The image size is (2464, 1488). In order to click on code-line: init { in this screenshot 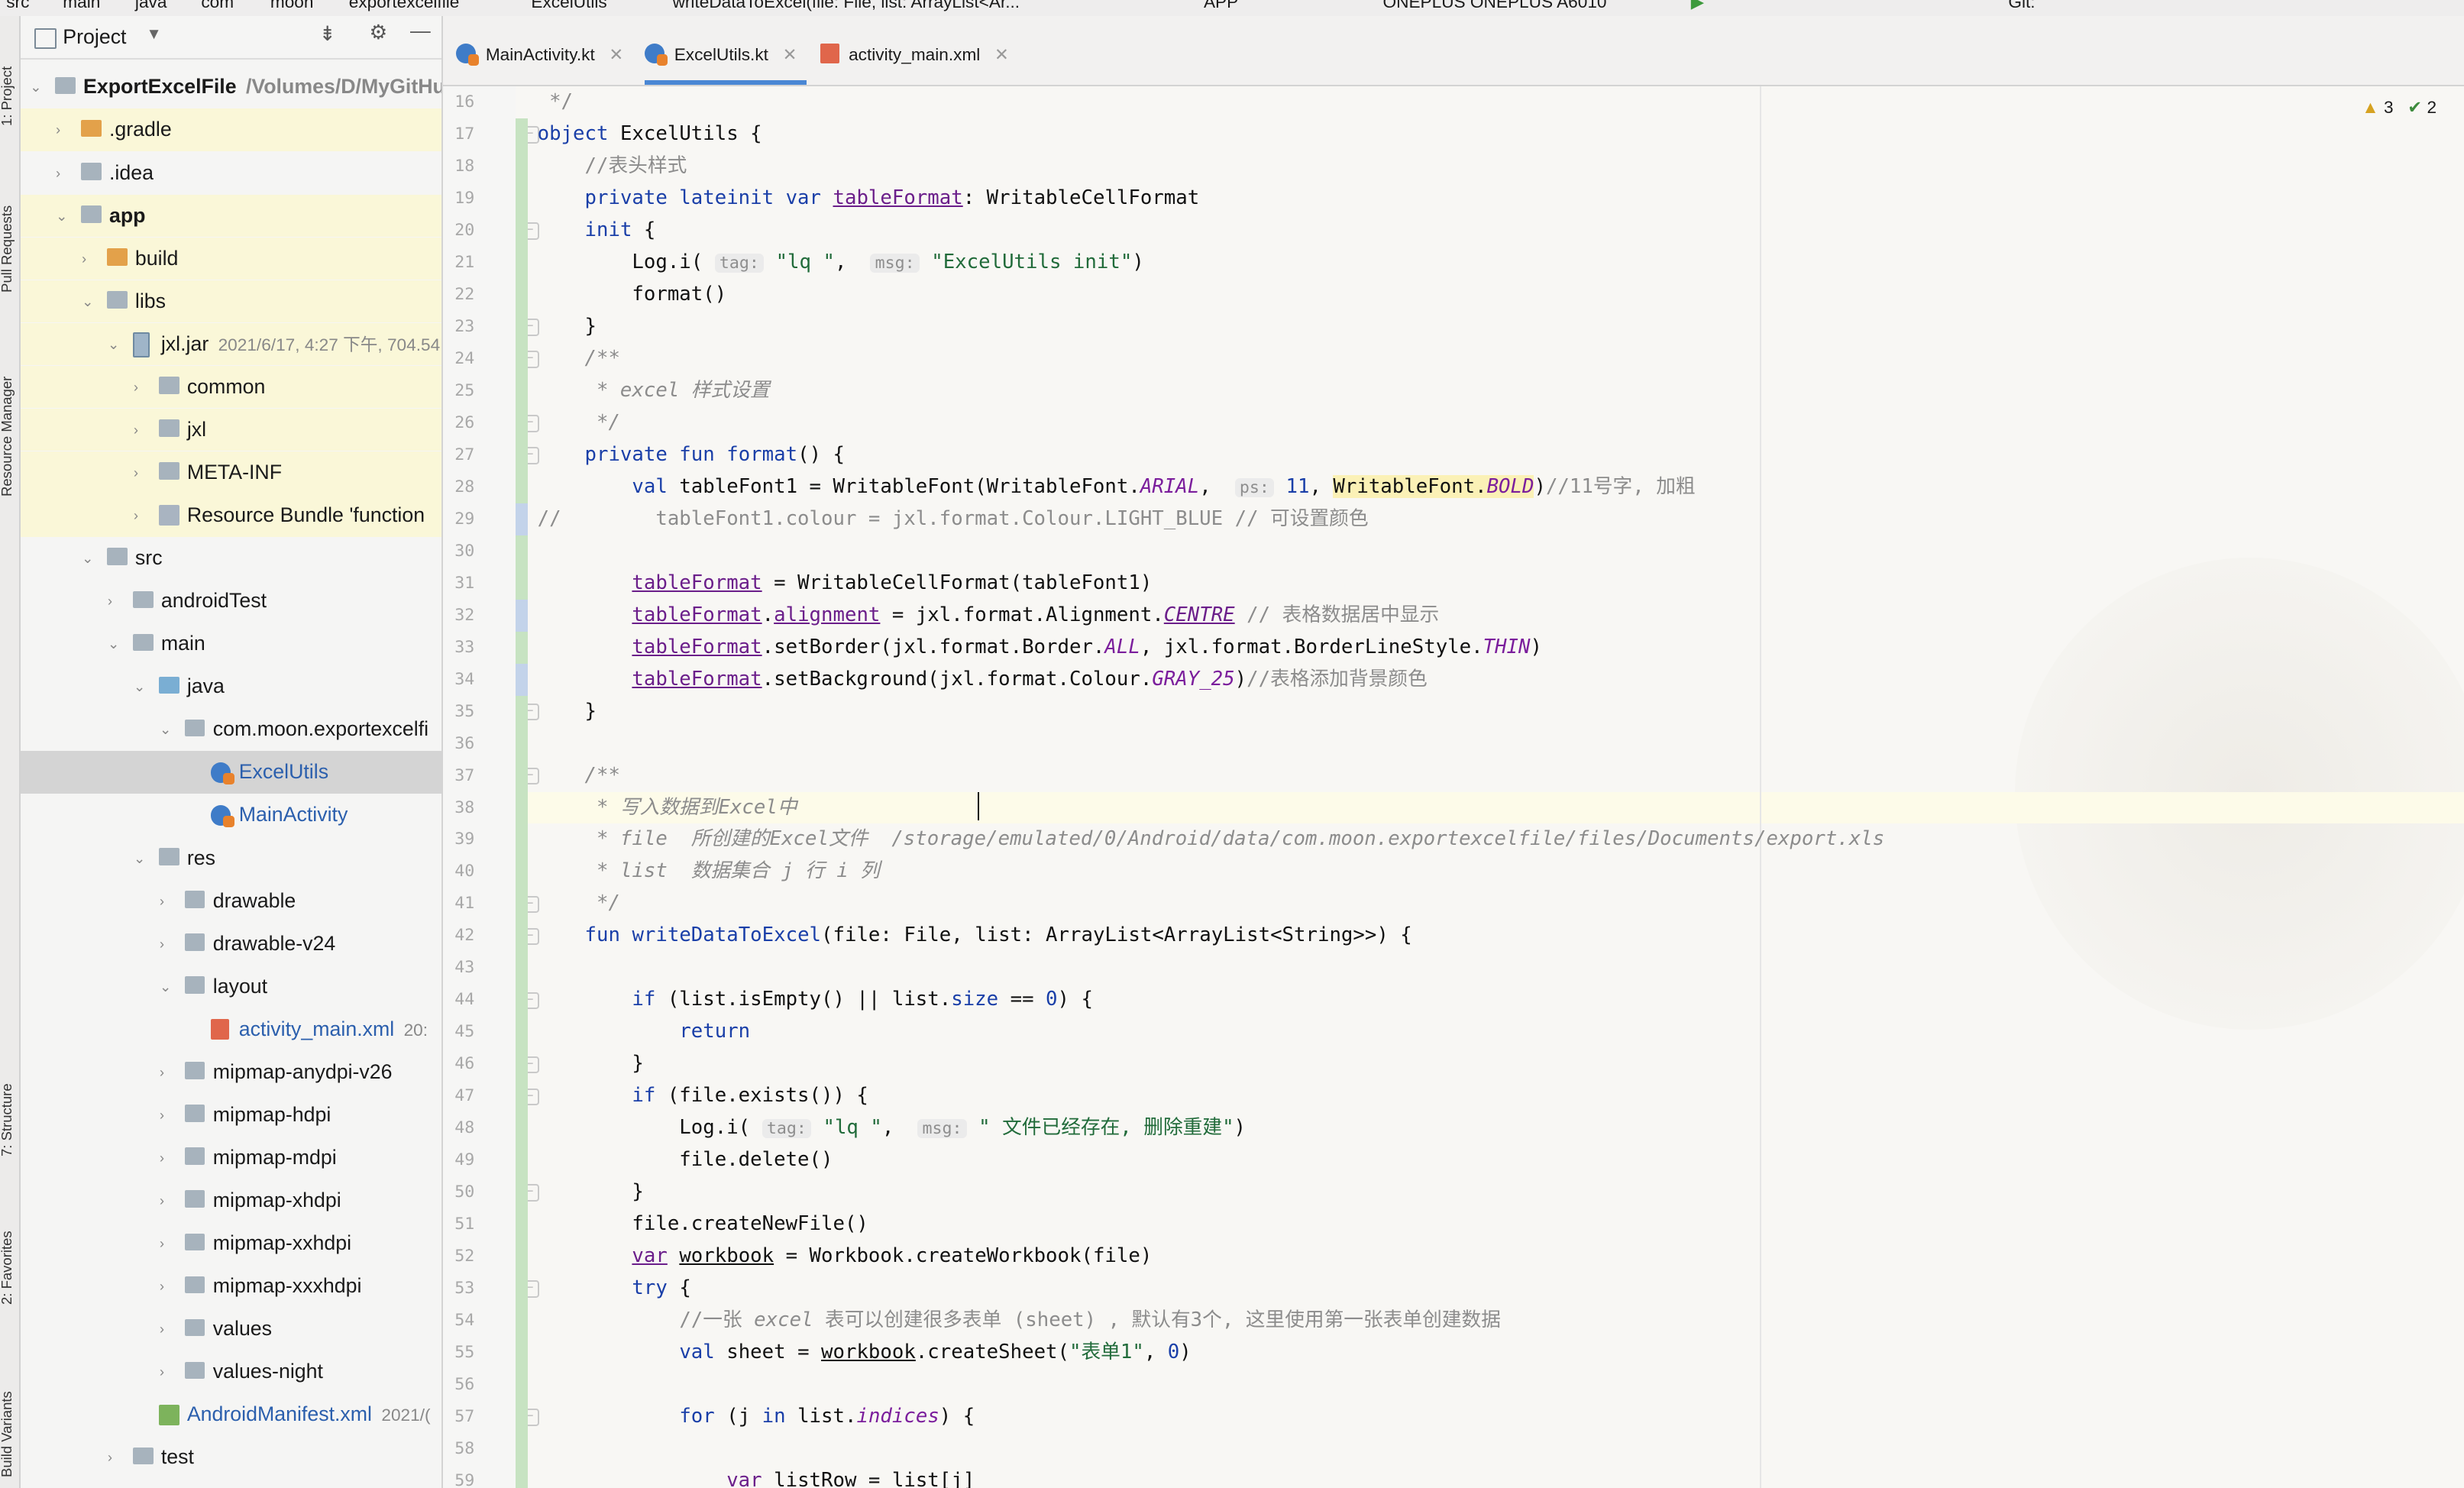, I will do `click(597, 231)`.